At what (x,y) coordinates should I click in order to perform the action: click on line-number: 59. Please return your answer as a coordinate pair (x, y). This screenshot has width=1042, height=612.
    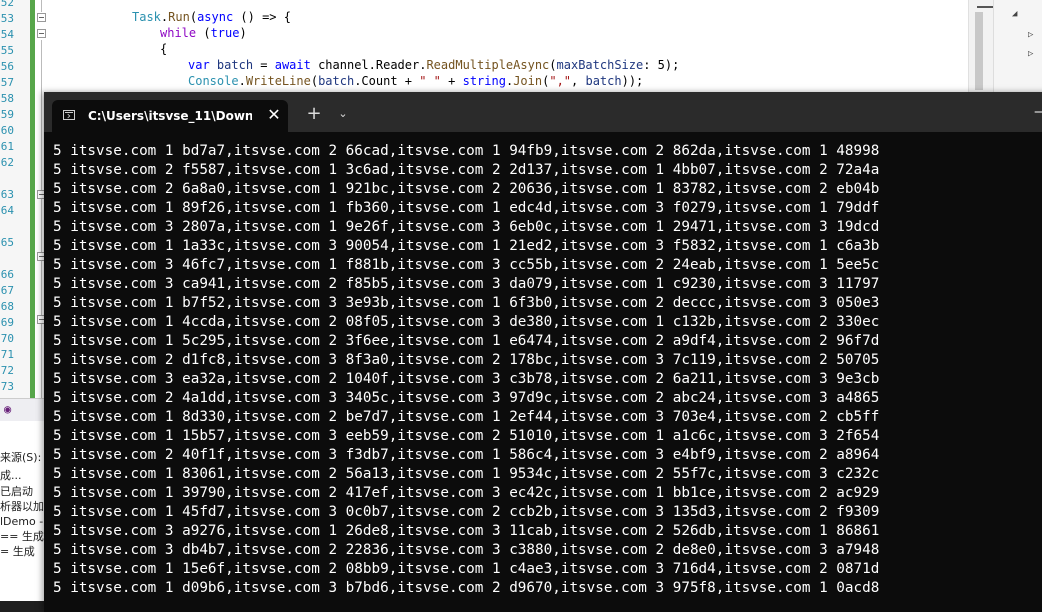
    Looking at the image, I should click on (7, 114).